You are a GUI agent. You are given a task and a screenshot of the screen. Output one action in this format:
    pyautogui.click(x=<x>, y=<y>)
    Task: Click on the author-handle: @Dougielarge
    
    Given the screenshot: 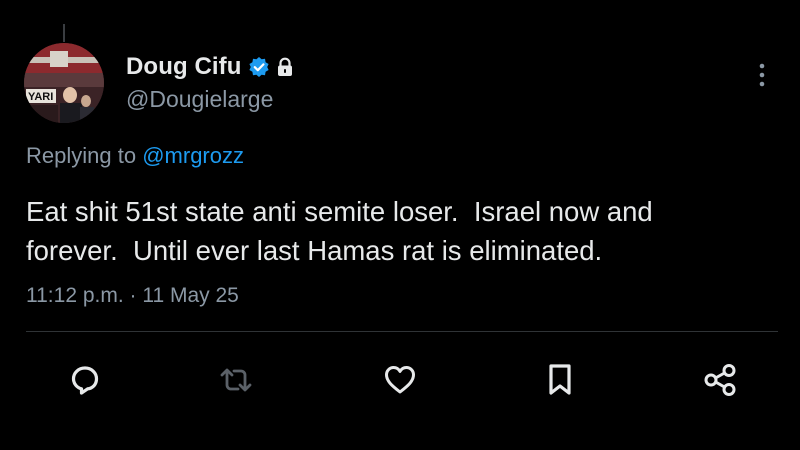 What is the action you would take?
    pyautogui.click(x=210, y=99)
    